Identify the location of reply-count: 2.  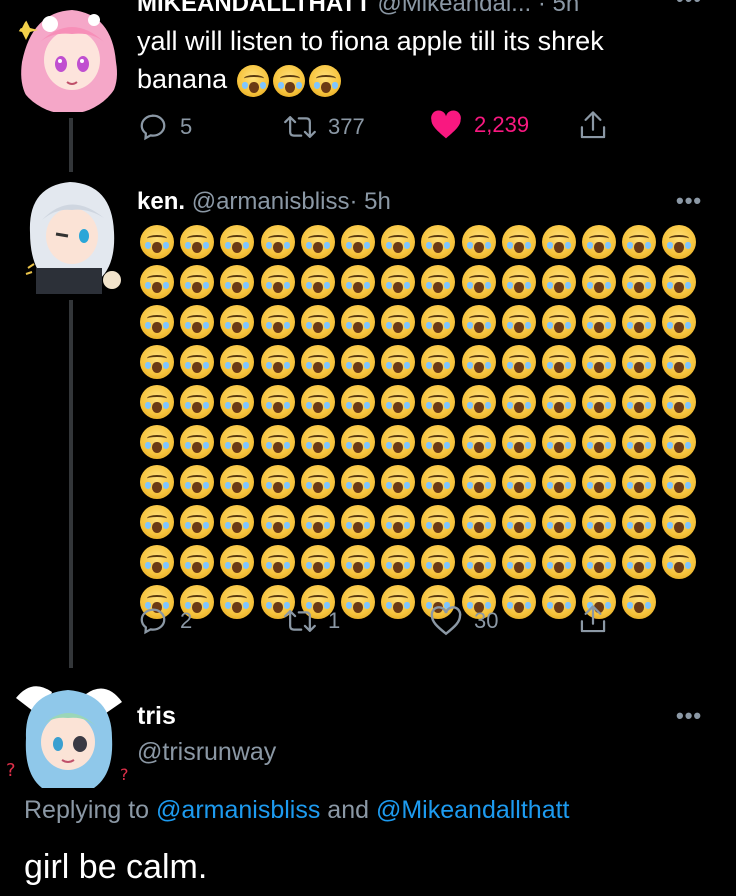
(186, 620).